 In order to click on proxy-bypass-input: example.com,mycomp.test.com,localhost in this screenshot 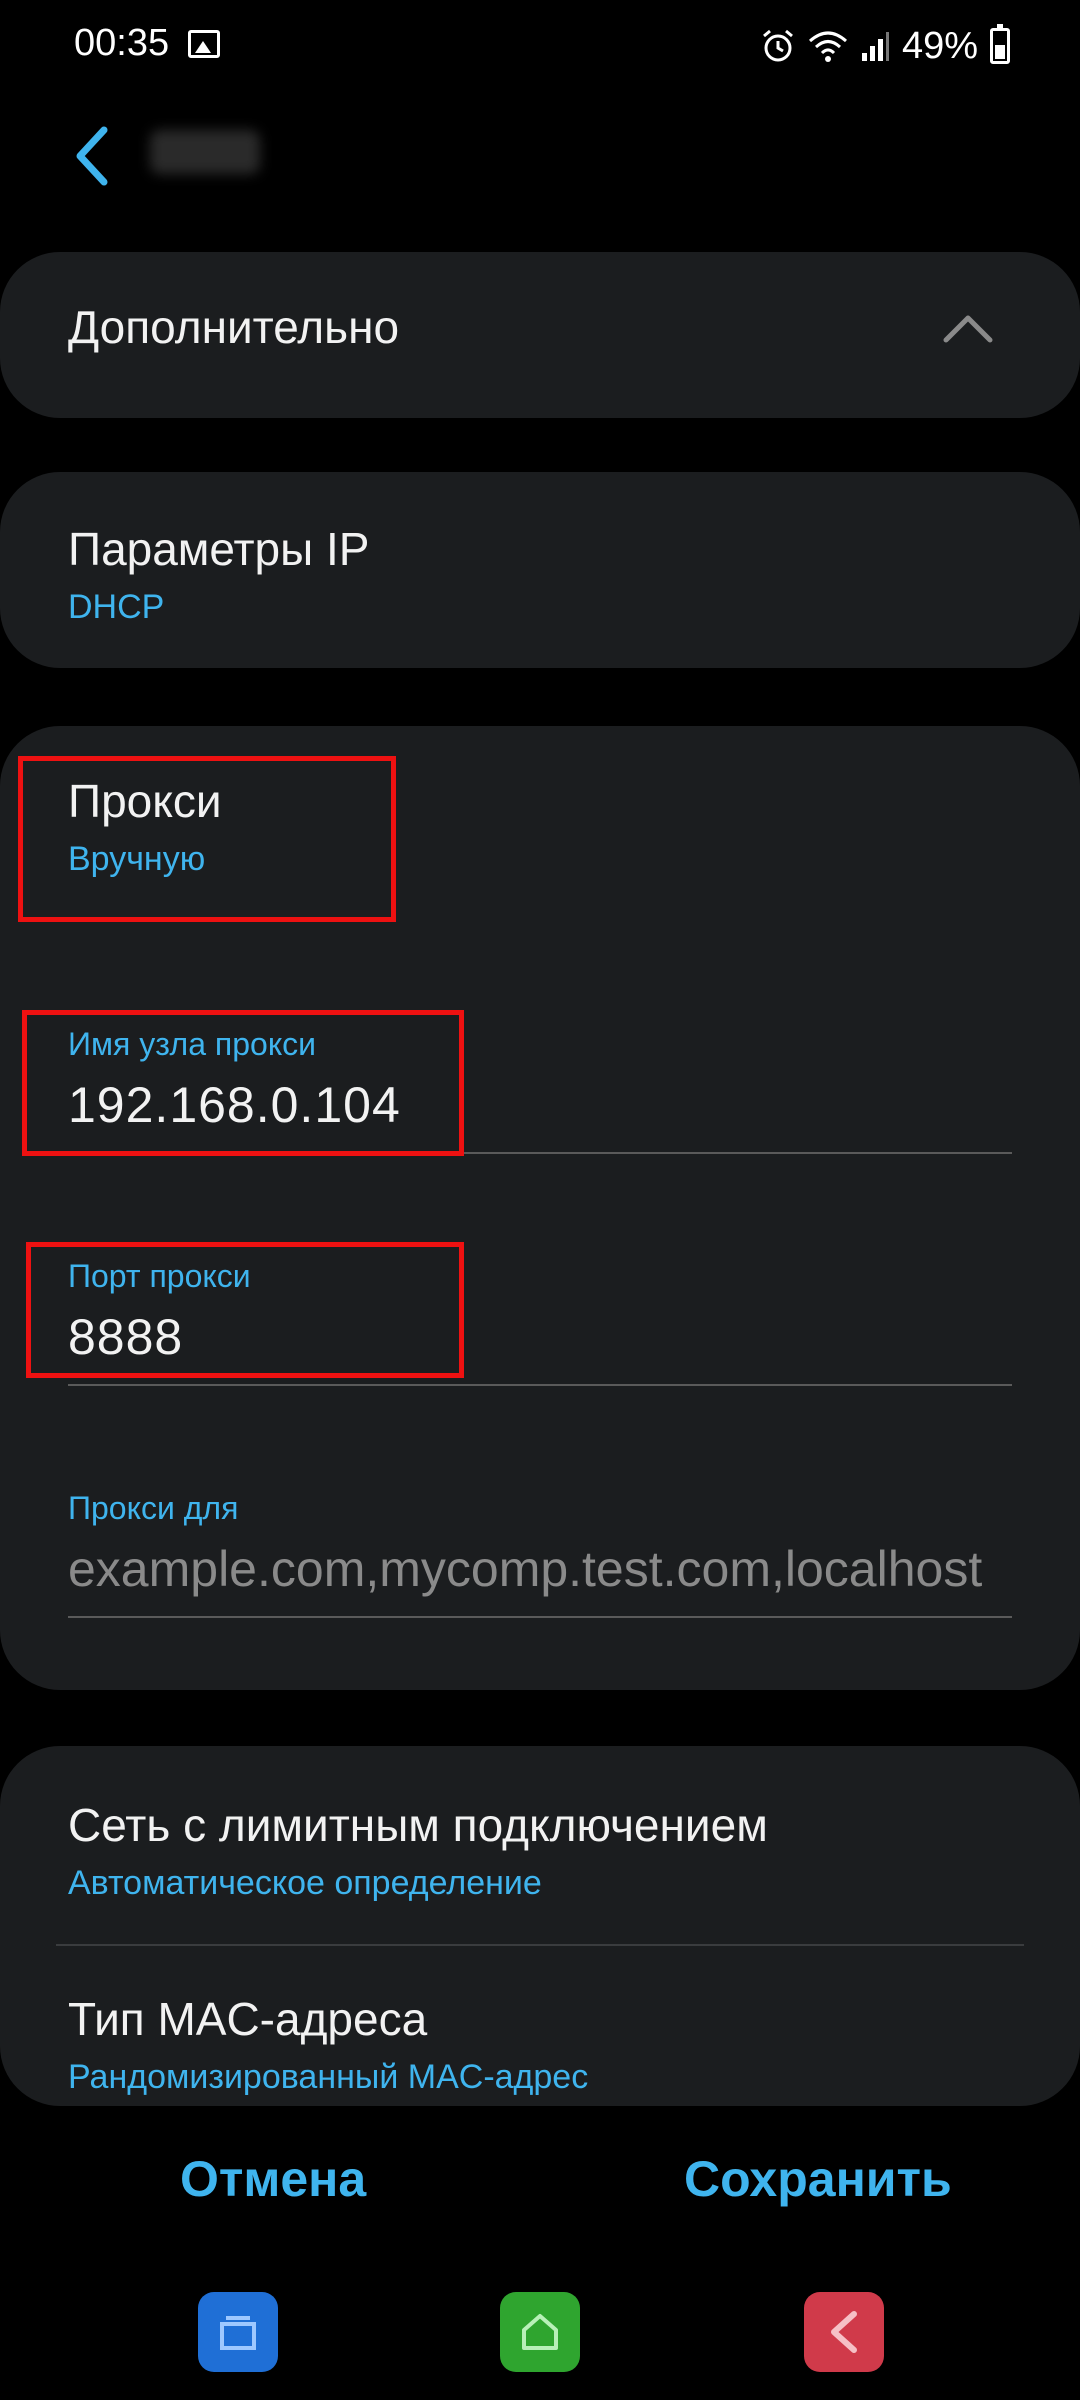, I will do `click(540, 1569)`.